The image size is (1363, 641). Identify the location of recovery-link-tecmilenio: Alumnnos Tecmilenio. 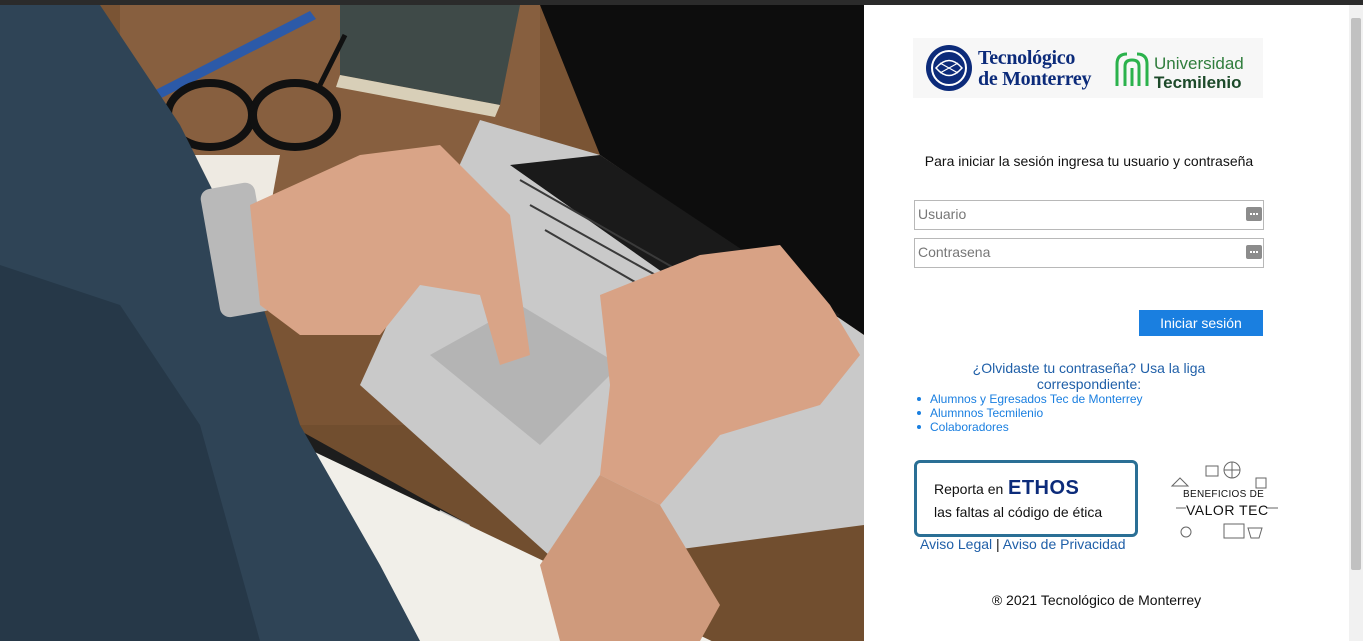
(1030, 413).